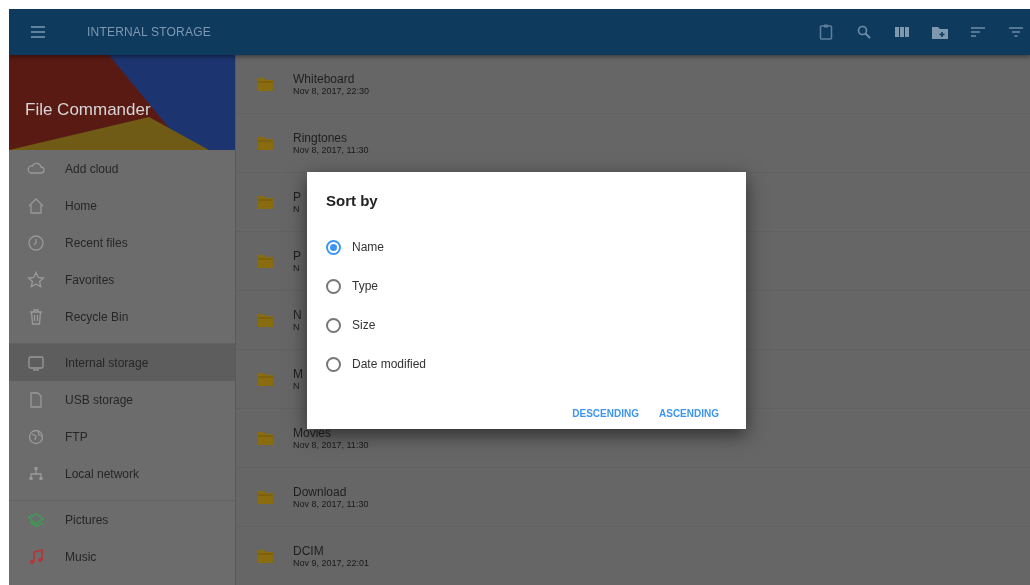 This screenshot has height=585, width=1030. Describe the element at coordinates (364, 325) in the screenshot. I see `option-label: Size` at that location.